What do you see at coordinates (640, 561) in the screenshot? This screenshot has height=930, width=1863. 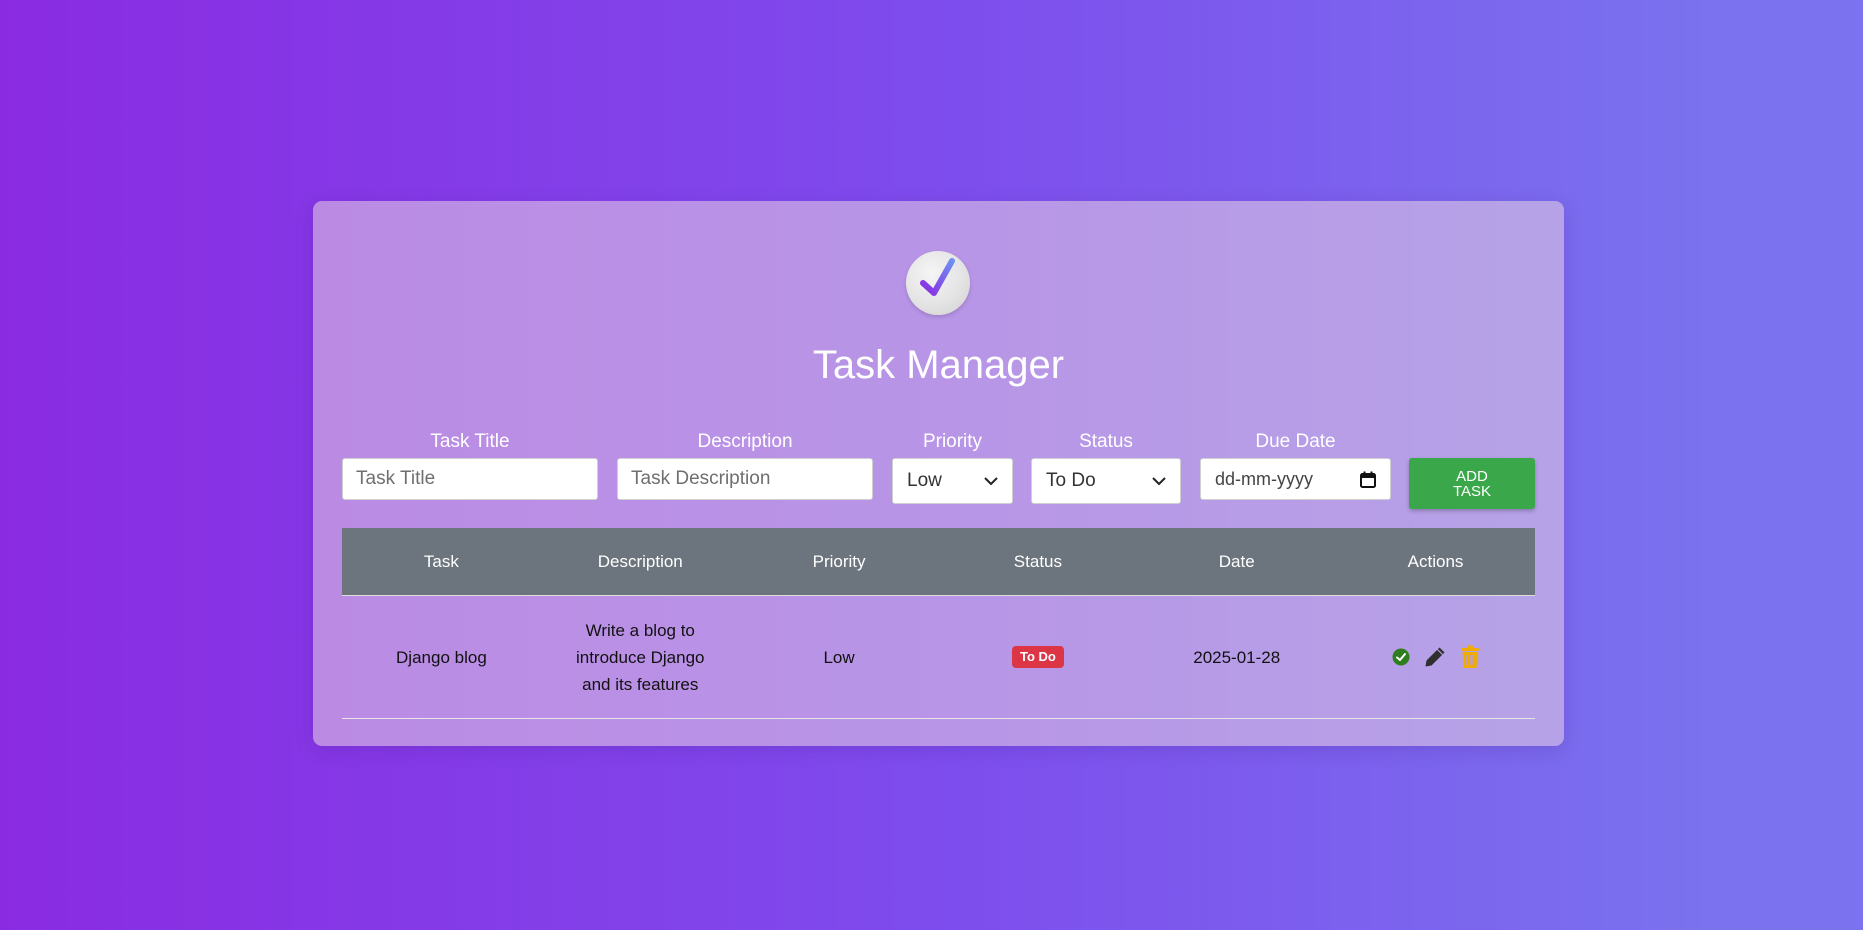 I see `header-description: Description` at bounding box center [640, 561].